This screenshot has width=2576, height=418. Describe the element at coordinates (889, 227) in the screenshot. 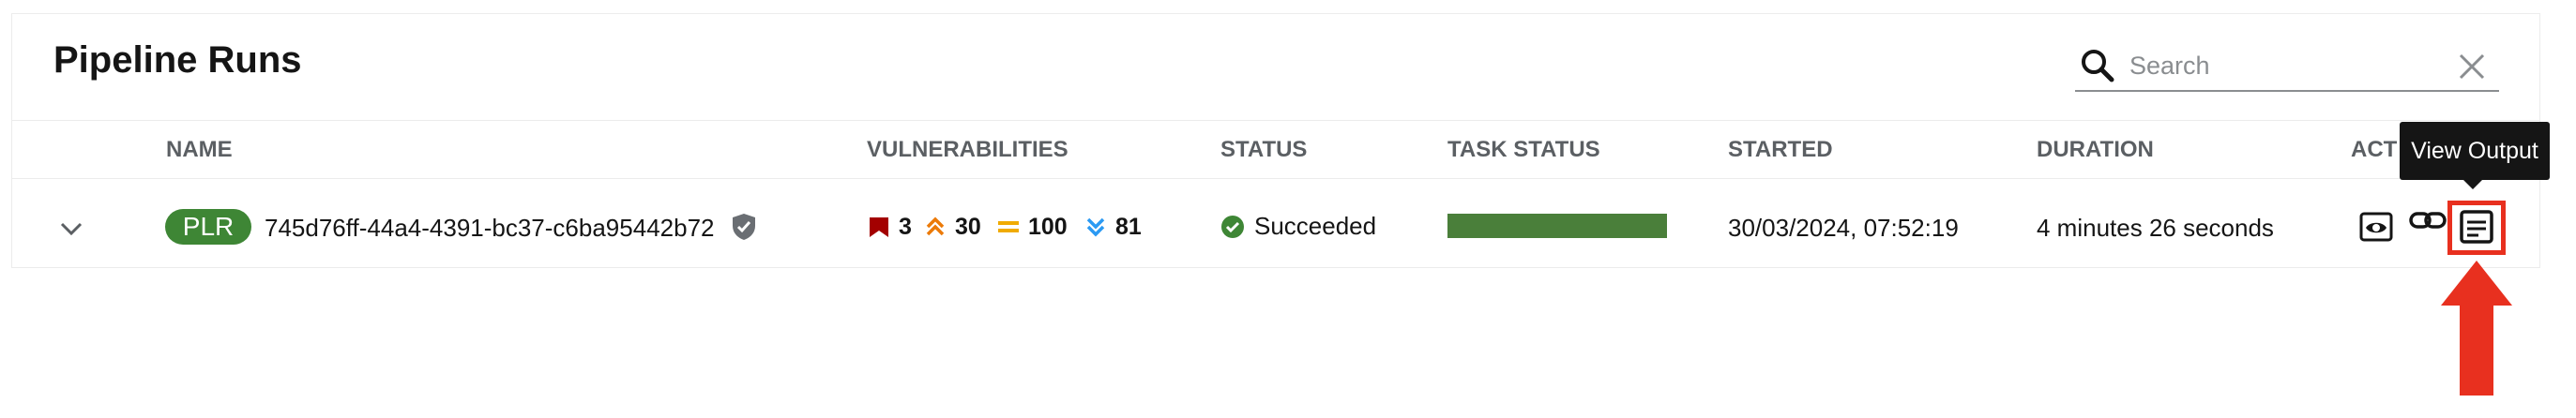

I see `vulnerability-critical: 3` at that location.